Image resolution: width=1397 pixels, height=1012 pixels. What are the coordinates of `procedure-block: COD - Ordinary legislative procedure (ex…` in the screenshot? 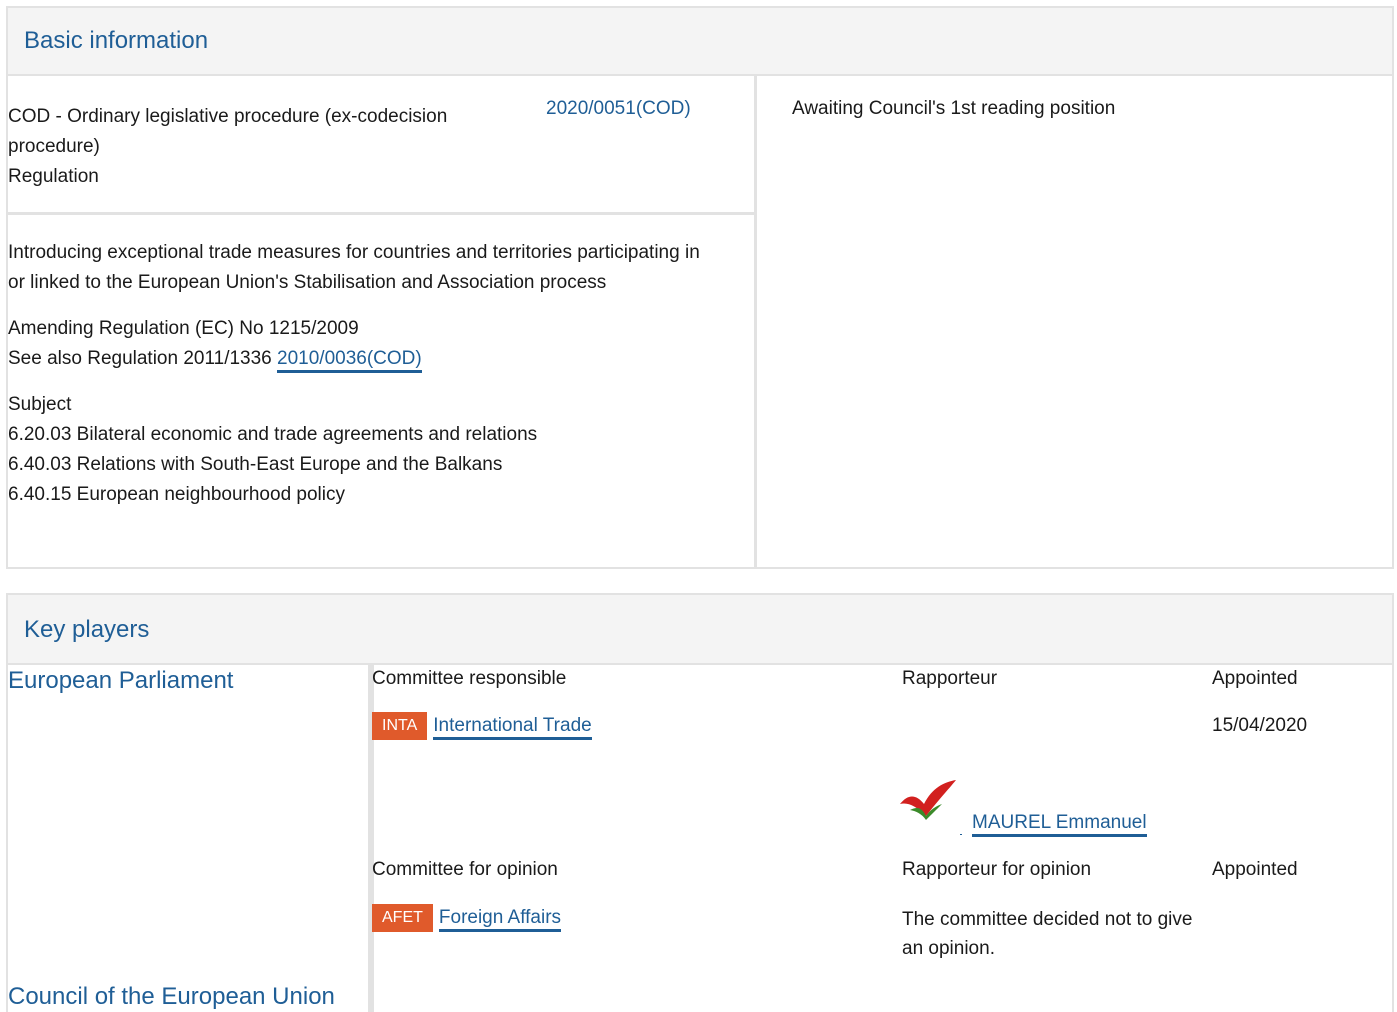 It's located at (381, 145).